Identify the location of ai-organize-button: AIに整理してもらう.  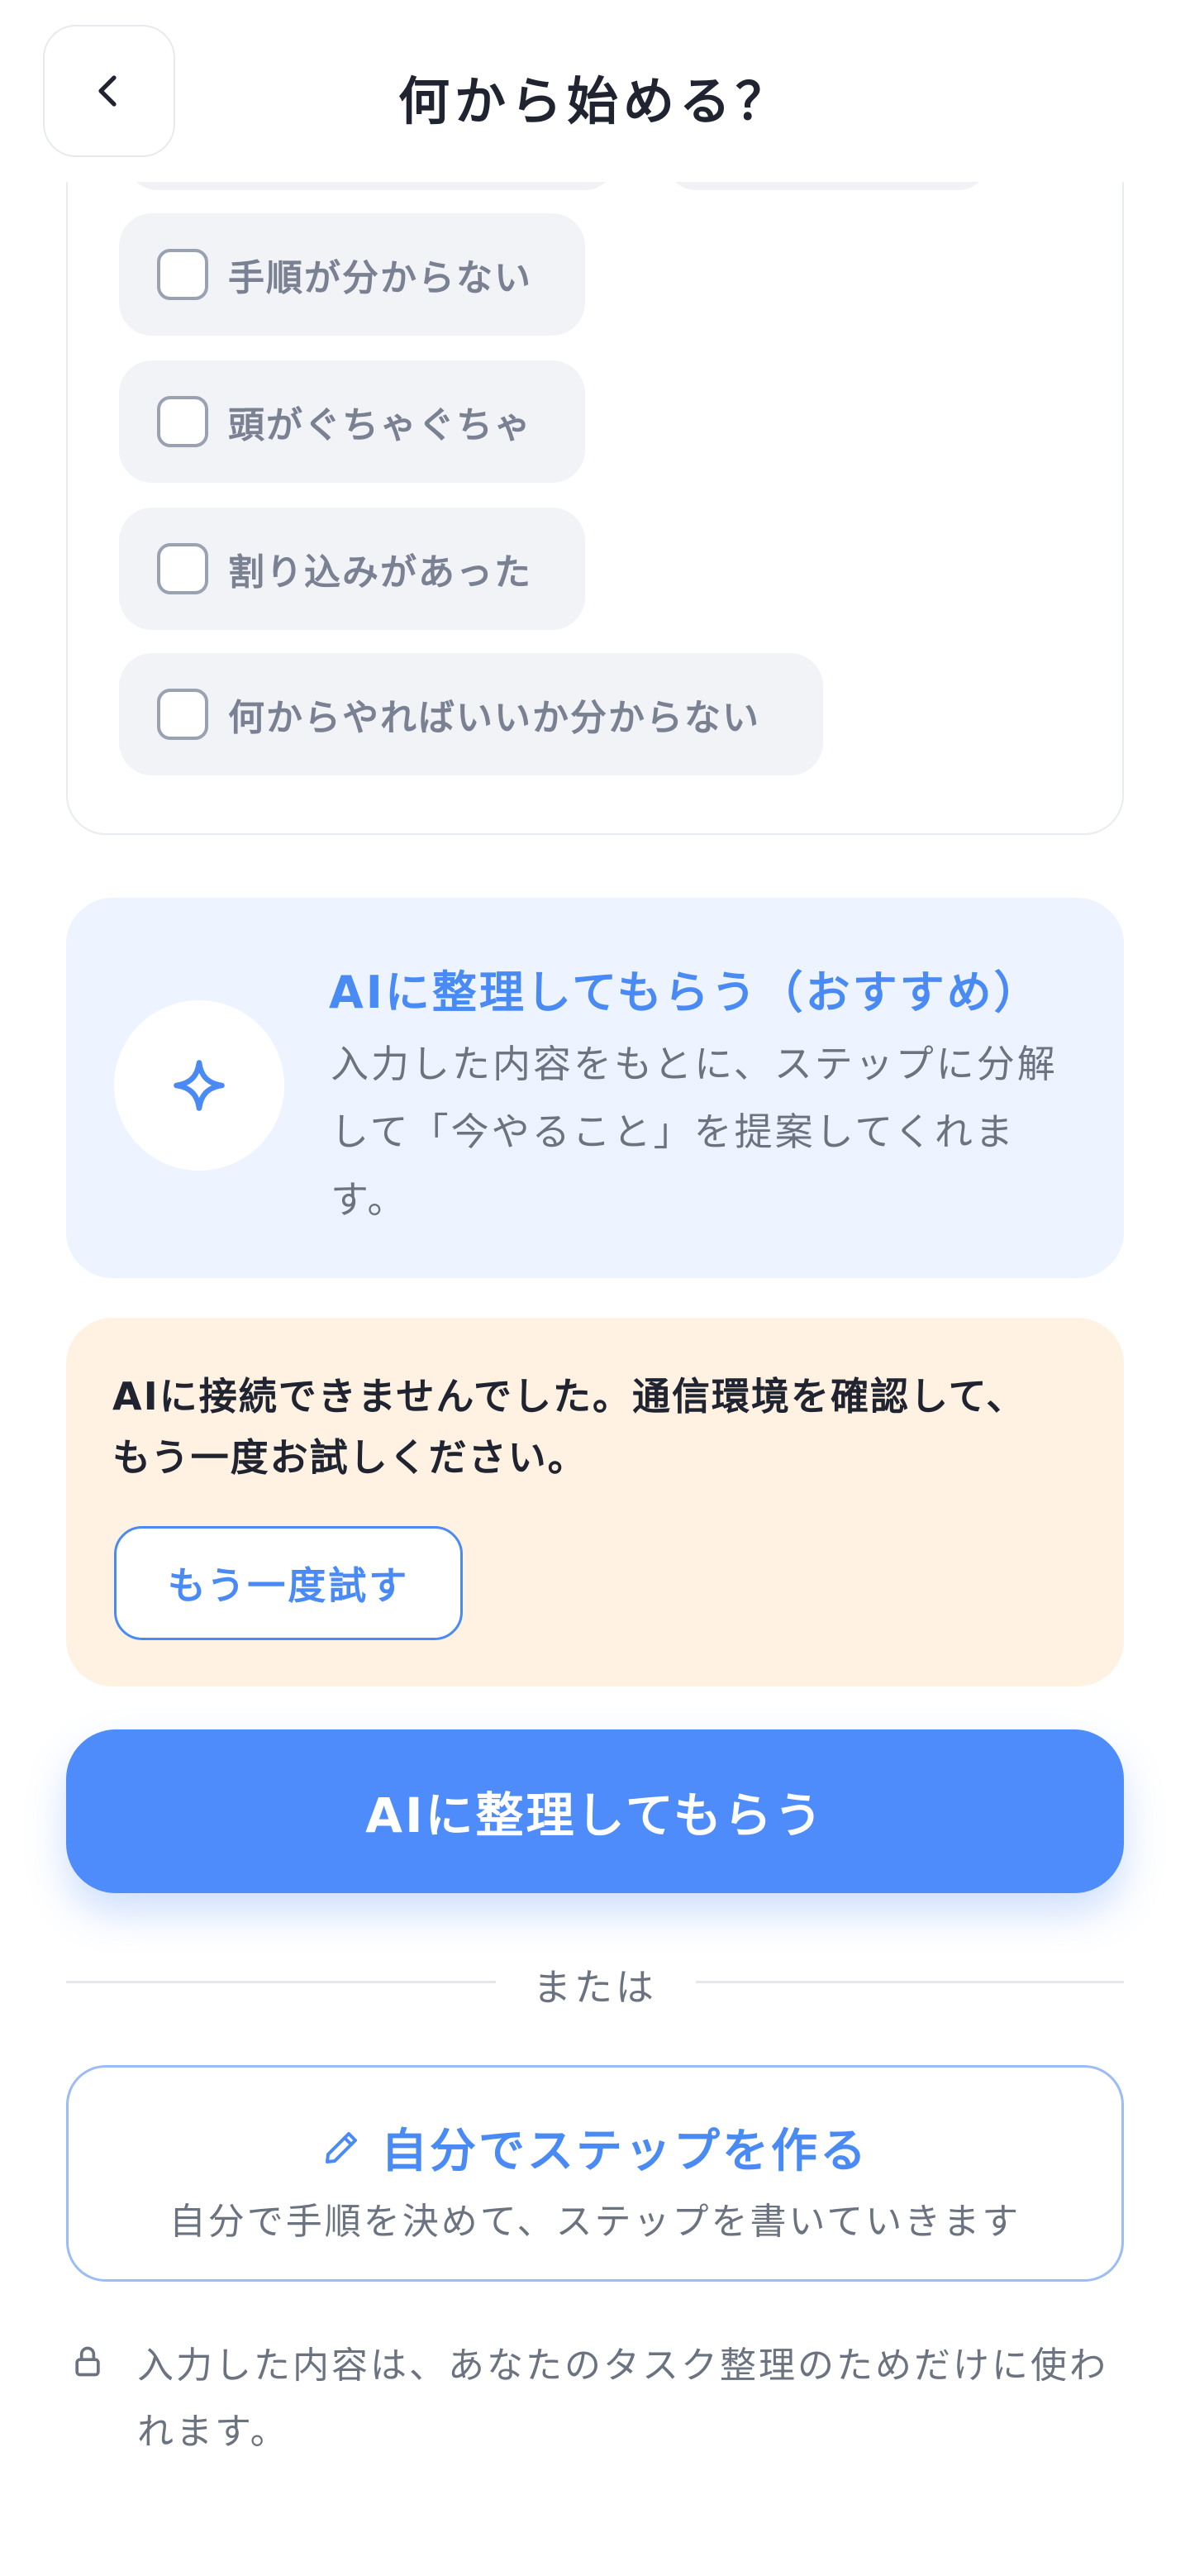
(595, 1811).